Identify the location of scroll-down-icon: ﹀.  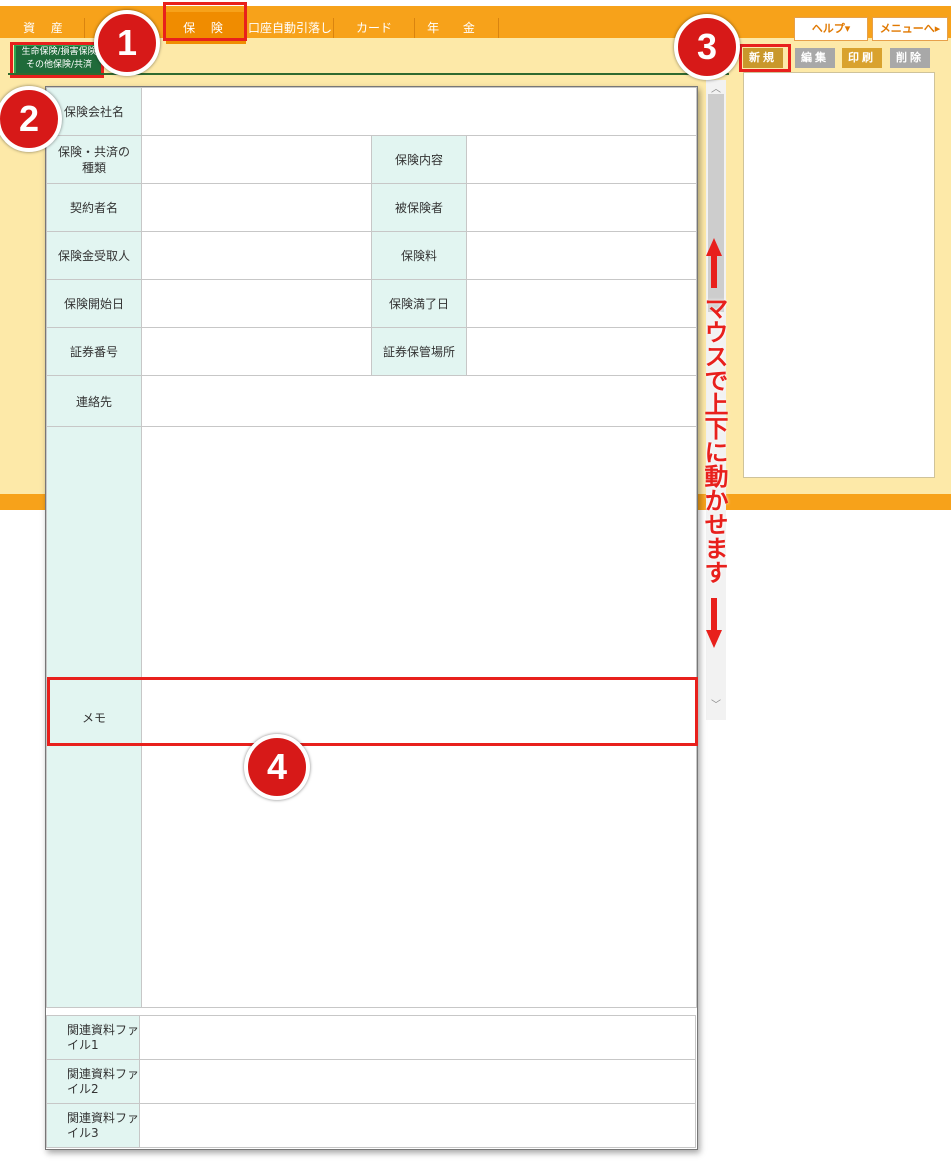
(716, 703).